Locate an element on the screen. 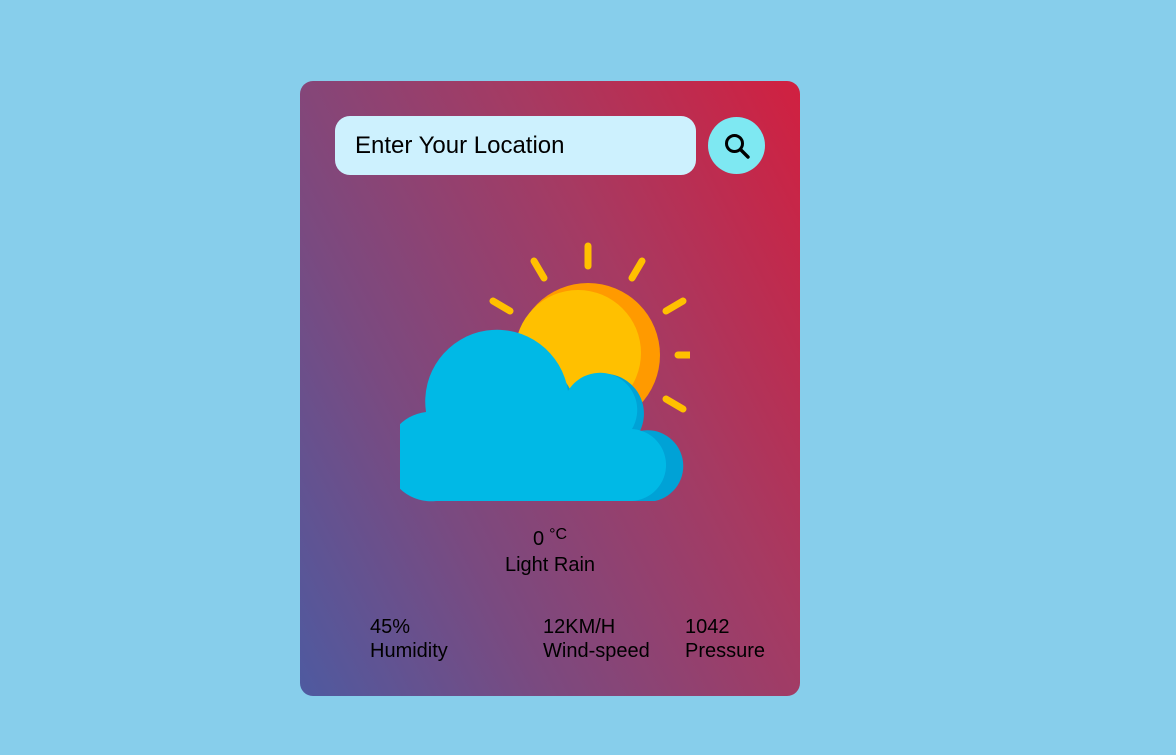  wind-speed-stat: 12KM/H Wind-speed is located at coordinates (596, 639).